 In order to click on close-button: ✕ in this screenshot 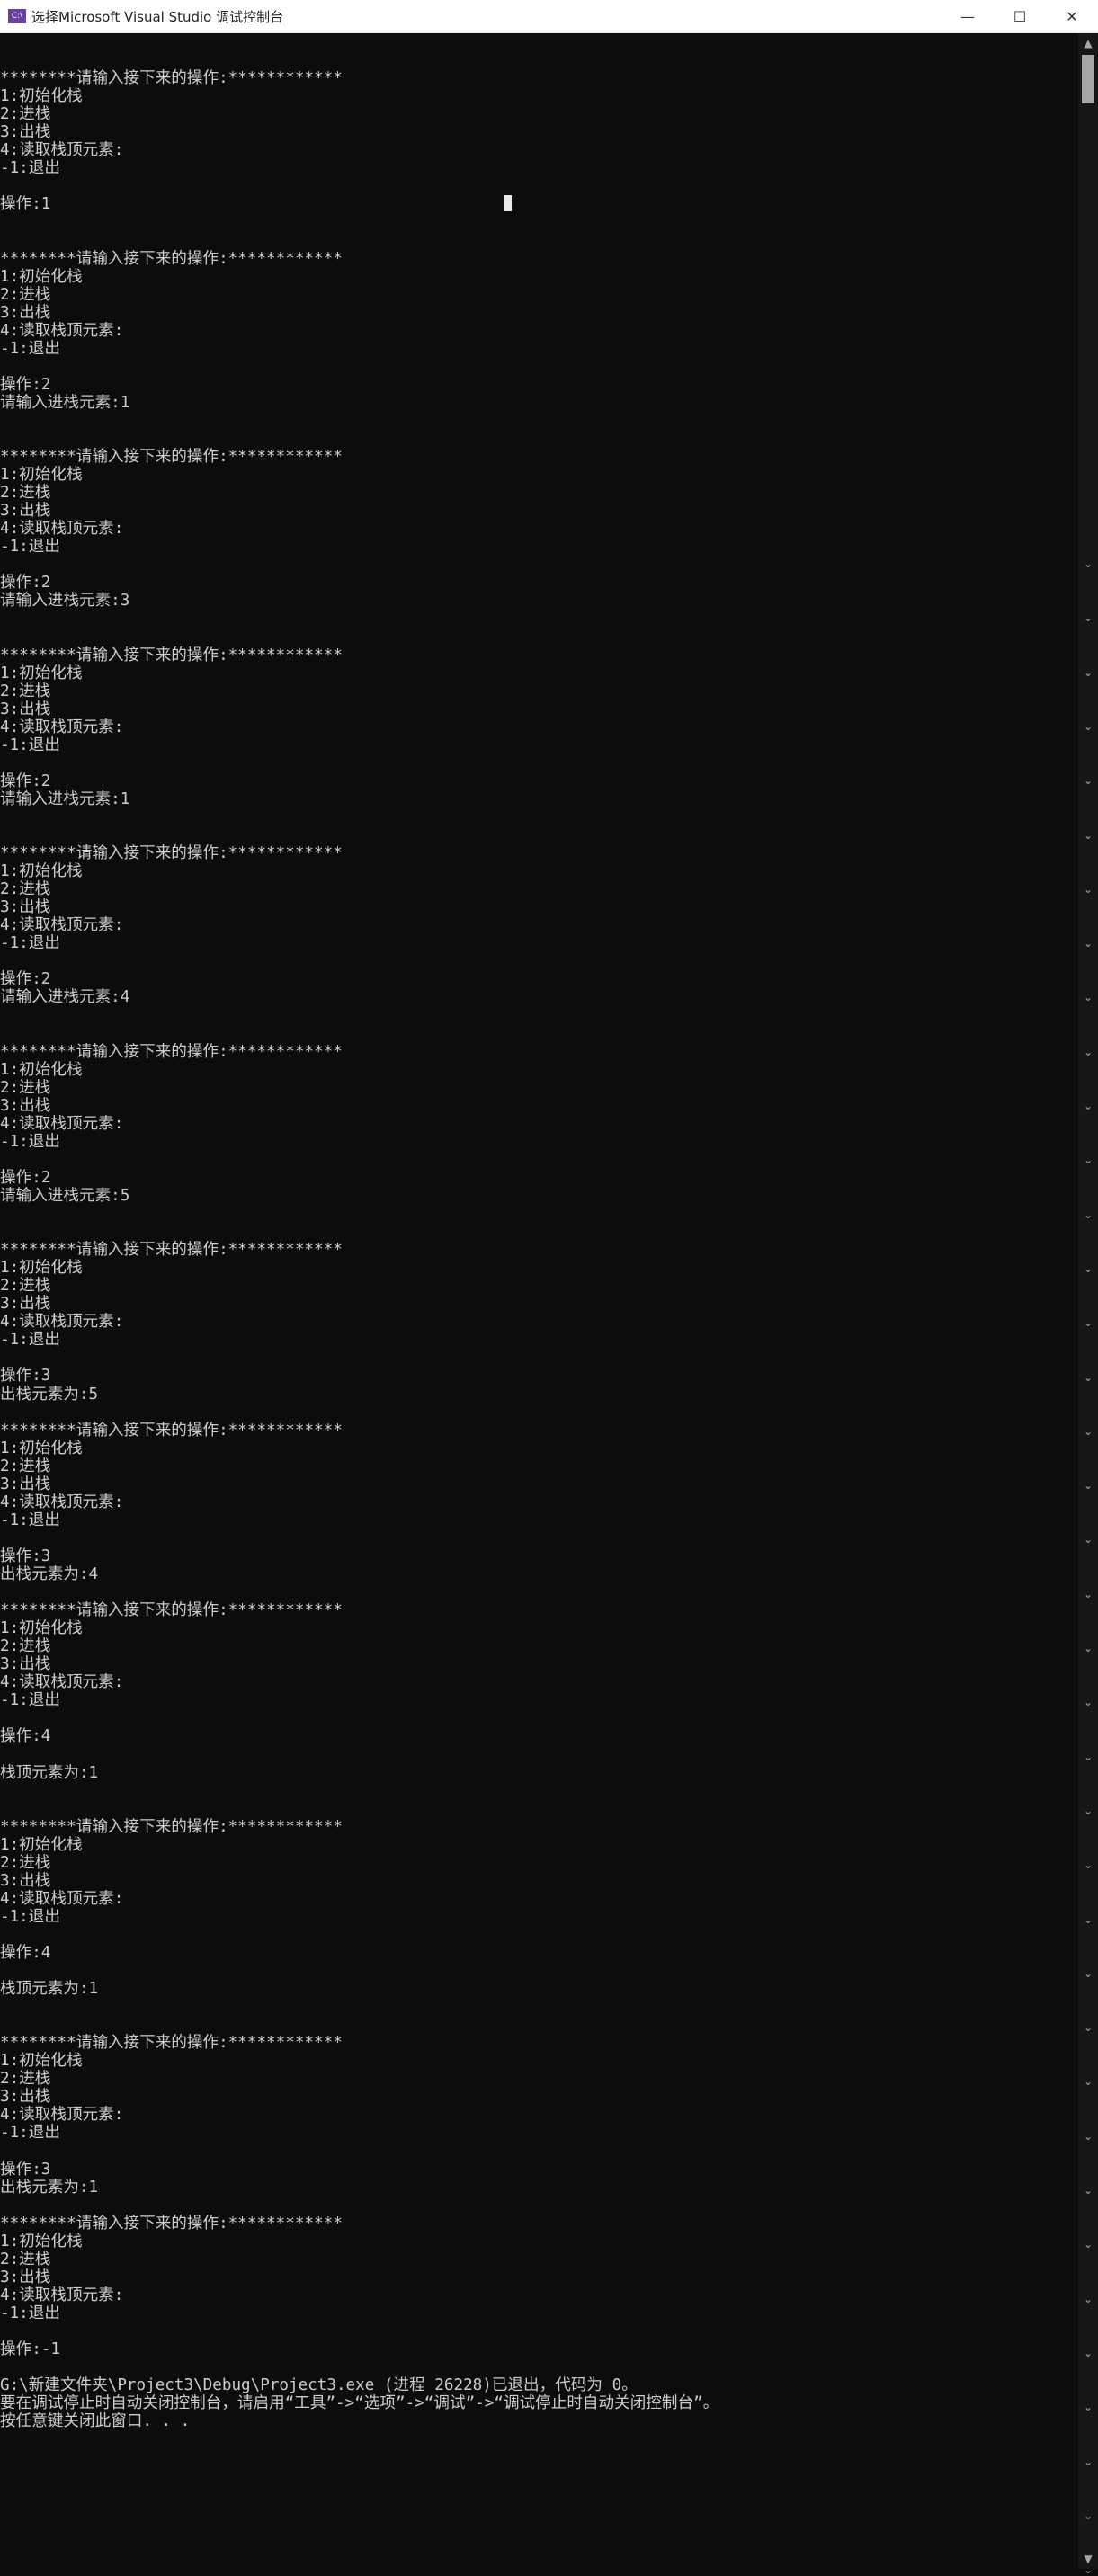, I will do `click(1072, 16)`.